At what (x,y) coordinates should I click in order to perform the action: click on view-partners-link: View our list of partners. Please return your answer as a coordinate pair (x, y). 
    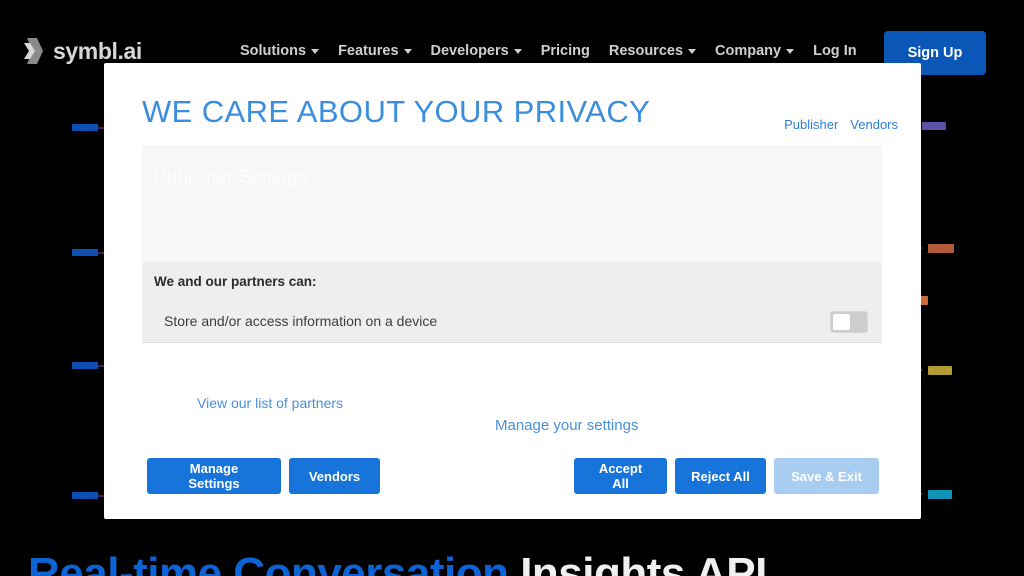
    Looking at the image, I should click on (270, 403).